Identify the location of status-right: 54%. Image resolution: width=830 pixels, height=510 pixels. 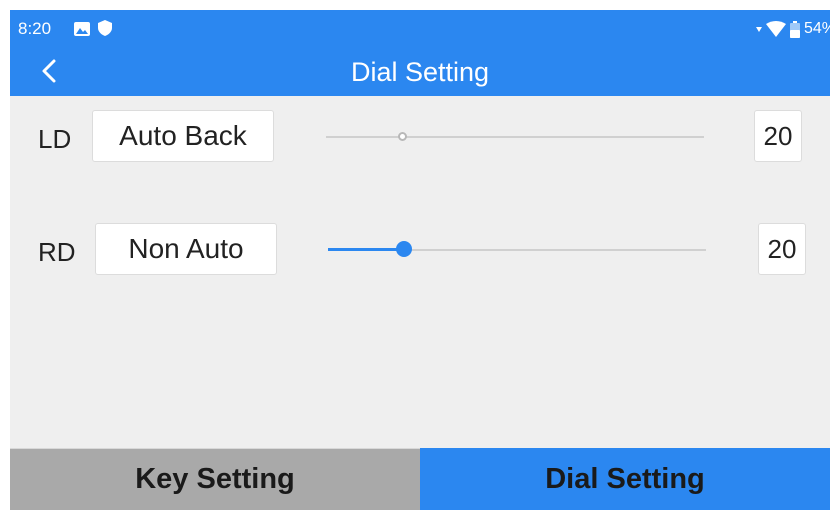
(792, 29).